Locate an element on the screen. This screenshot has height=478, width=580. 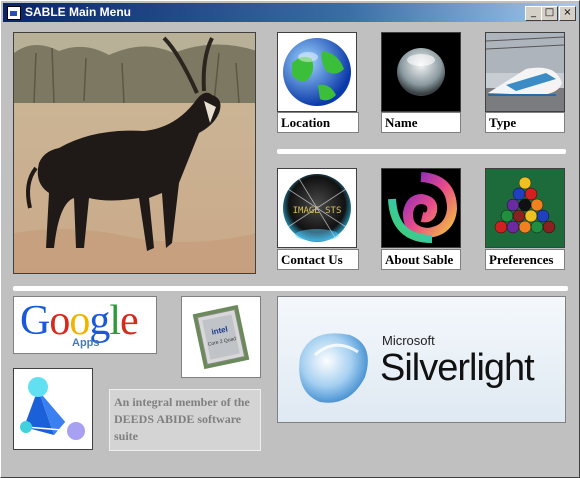
color-swirl-icon is located at coordinates (423, 207).